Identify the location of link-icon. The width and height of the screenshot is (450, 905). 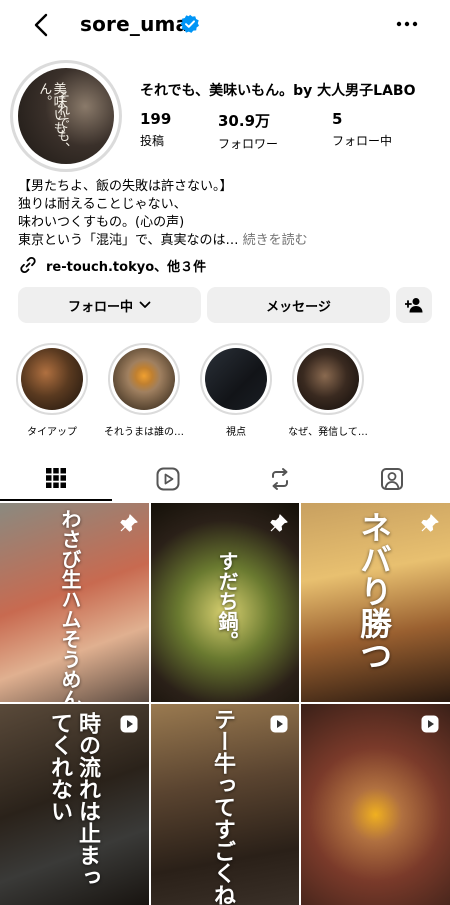
(28, 265).